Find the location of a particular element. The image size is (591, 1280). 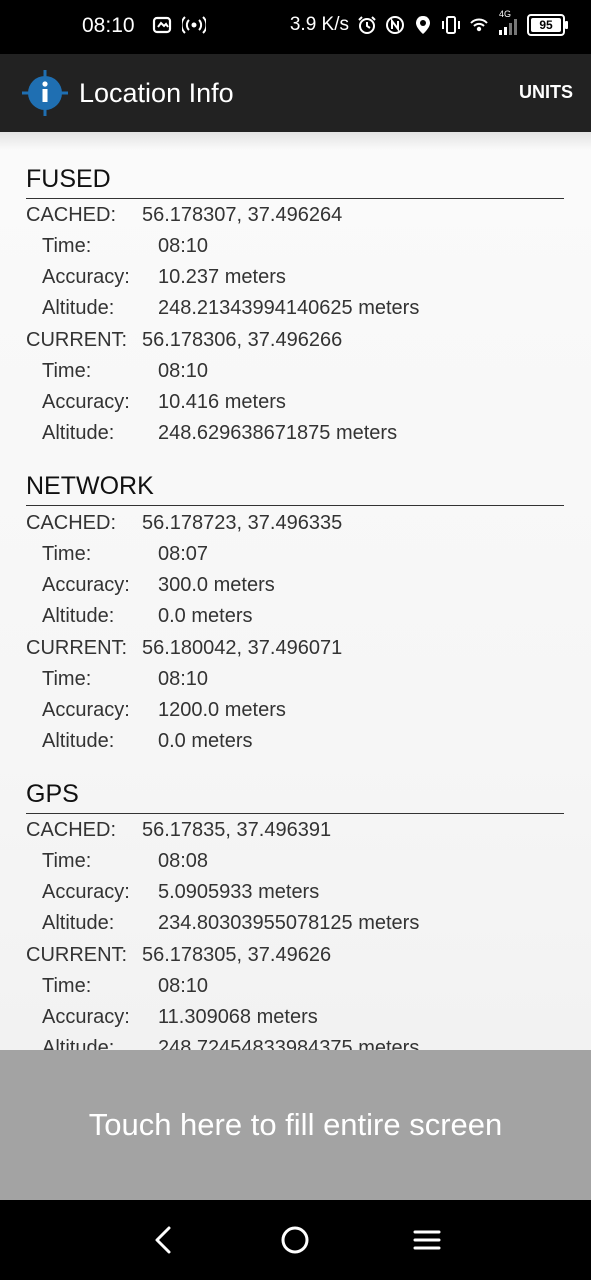

current-coords: 56.180042, 37.496071 is located at coordinates (242, 648).